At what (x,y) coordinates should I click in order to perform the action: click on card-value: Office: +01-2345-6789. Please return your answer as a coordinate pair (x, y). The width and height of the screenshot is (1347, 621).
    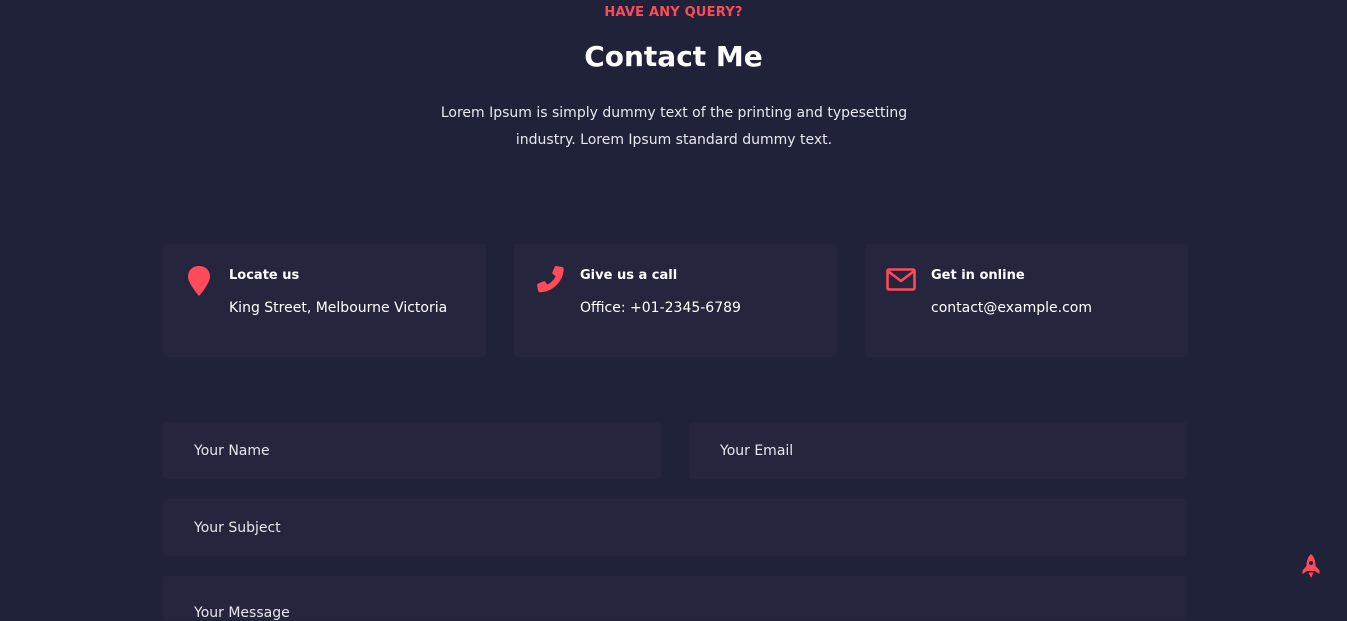
    Looking at the image, I should click on (660, 308).